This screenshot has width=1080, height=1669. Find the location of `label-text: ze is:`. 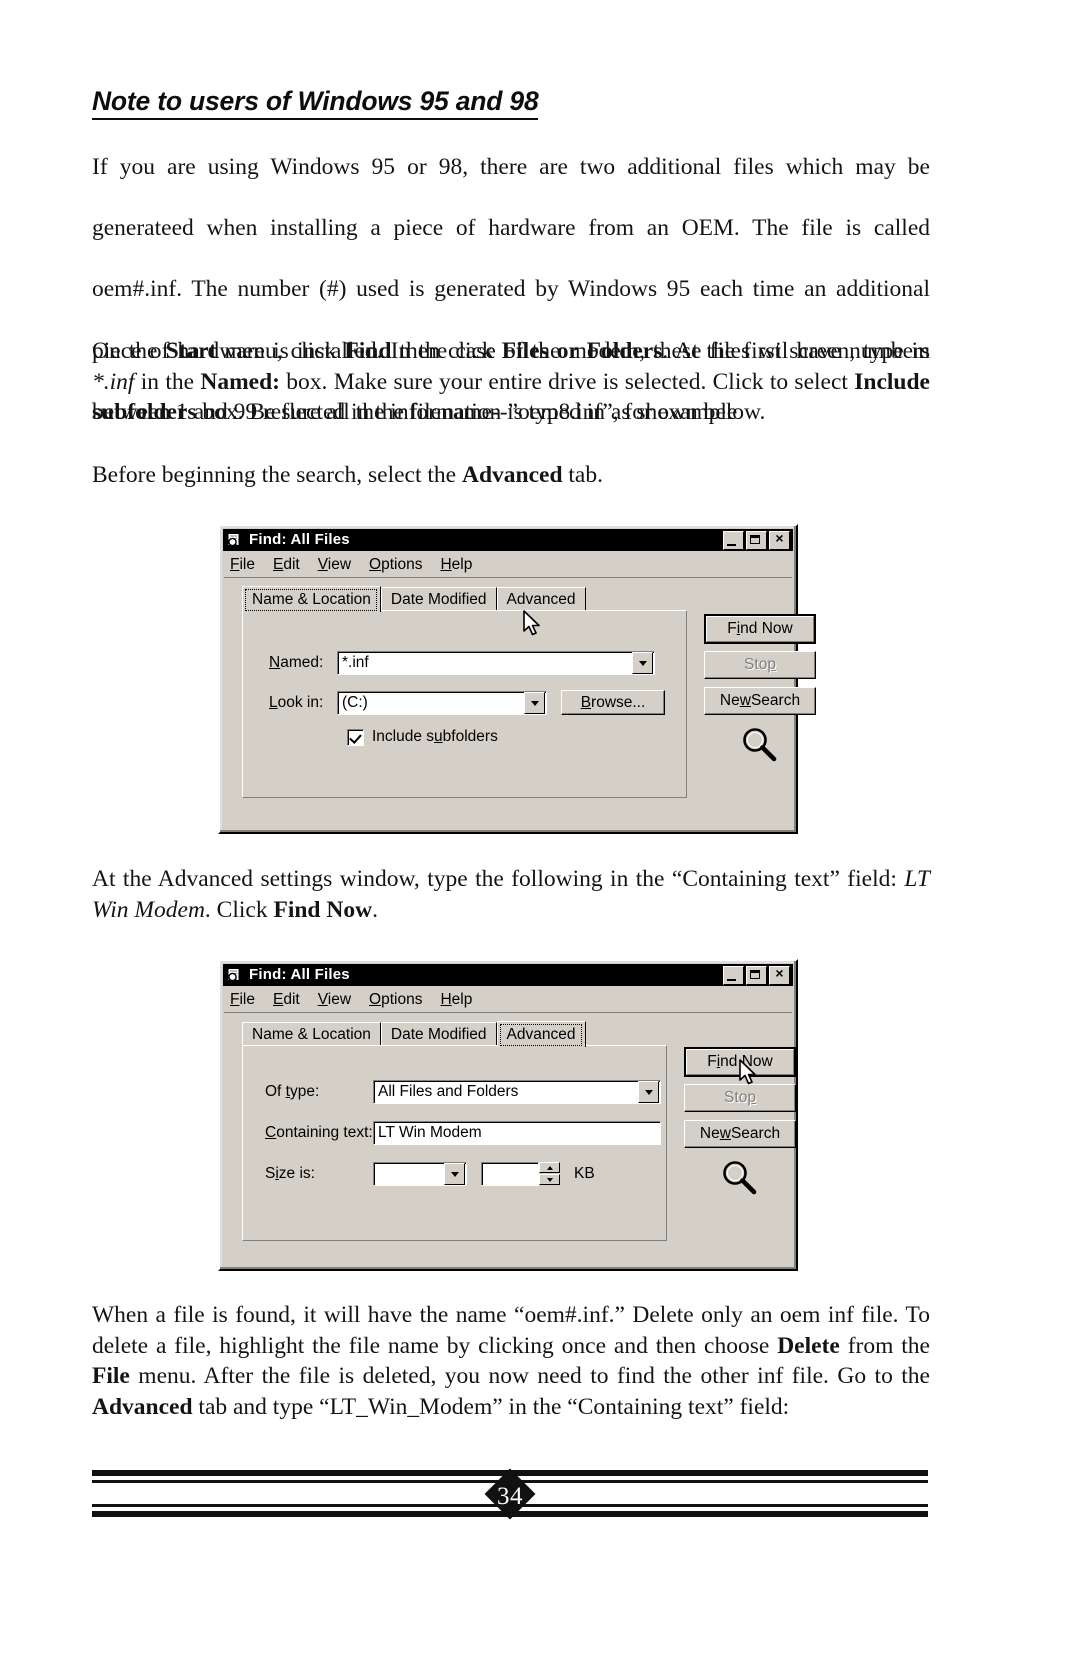

label-text: ze is: is located at coordinates (296, 1173).